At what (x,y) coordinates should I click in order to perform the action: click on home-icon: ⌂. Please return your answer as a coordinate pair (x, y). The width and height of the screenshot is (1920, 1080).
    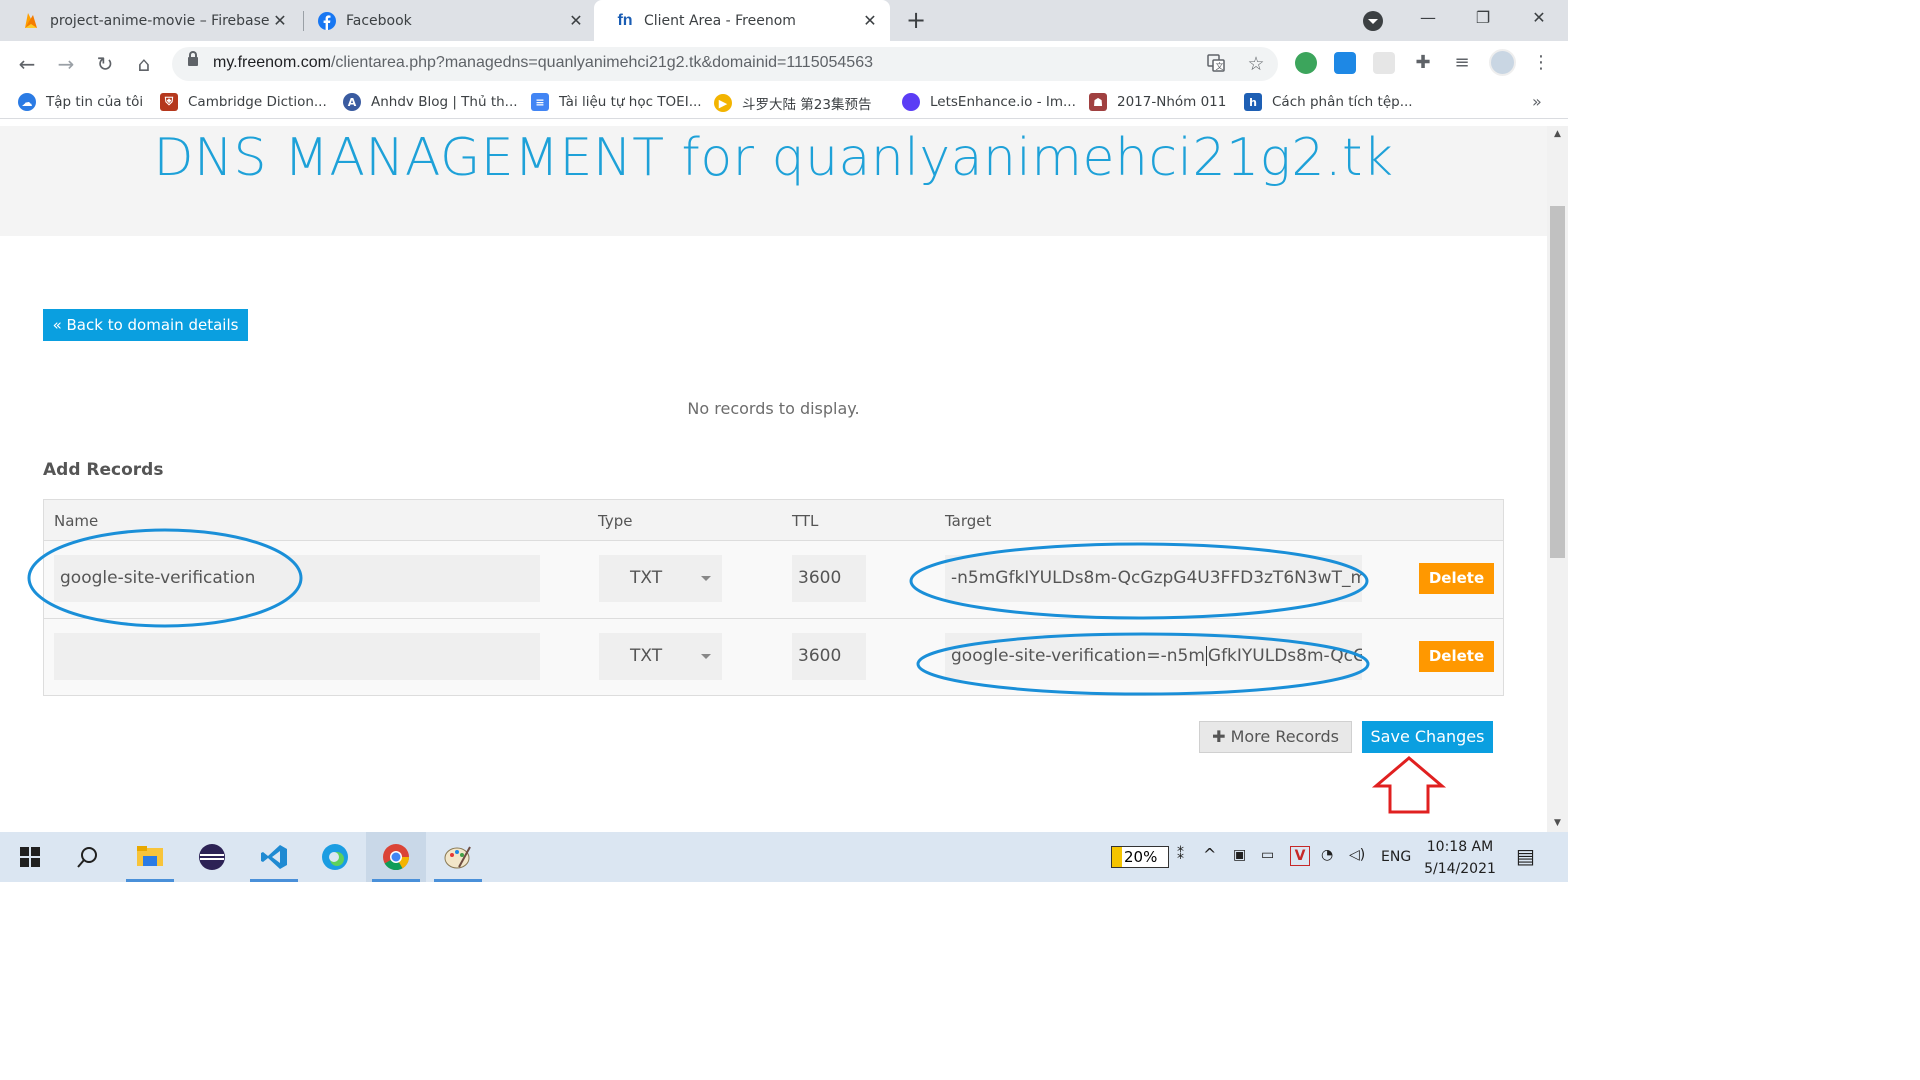
    Looking at the image, I should click on (144, 64).